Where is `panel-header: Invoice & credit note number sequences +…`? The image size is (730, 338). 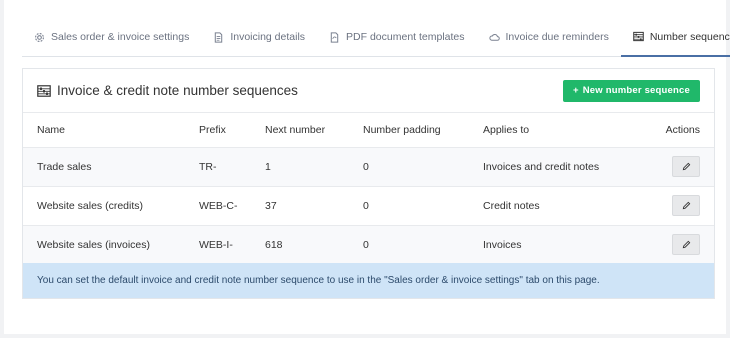 panel-header: Invoice & credit note number sequences +… is located at coordinates (368, 91).